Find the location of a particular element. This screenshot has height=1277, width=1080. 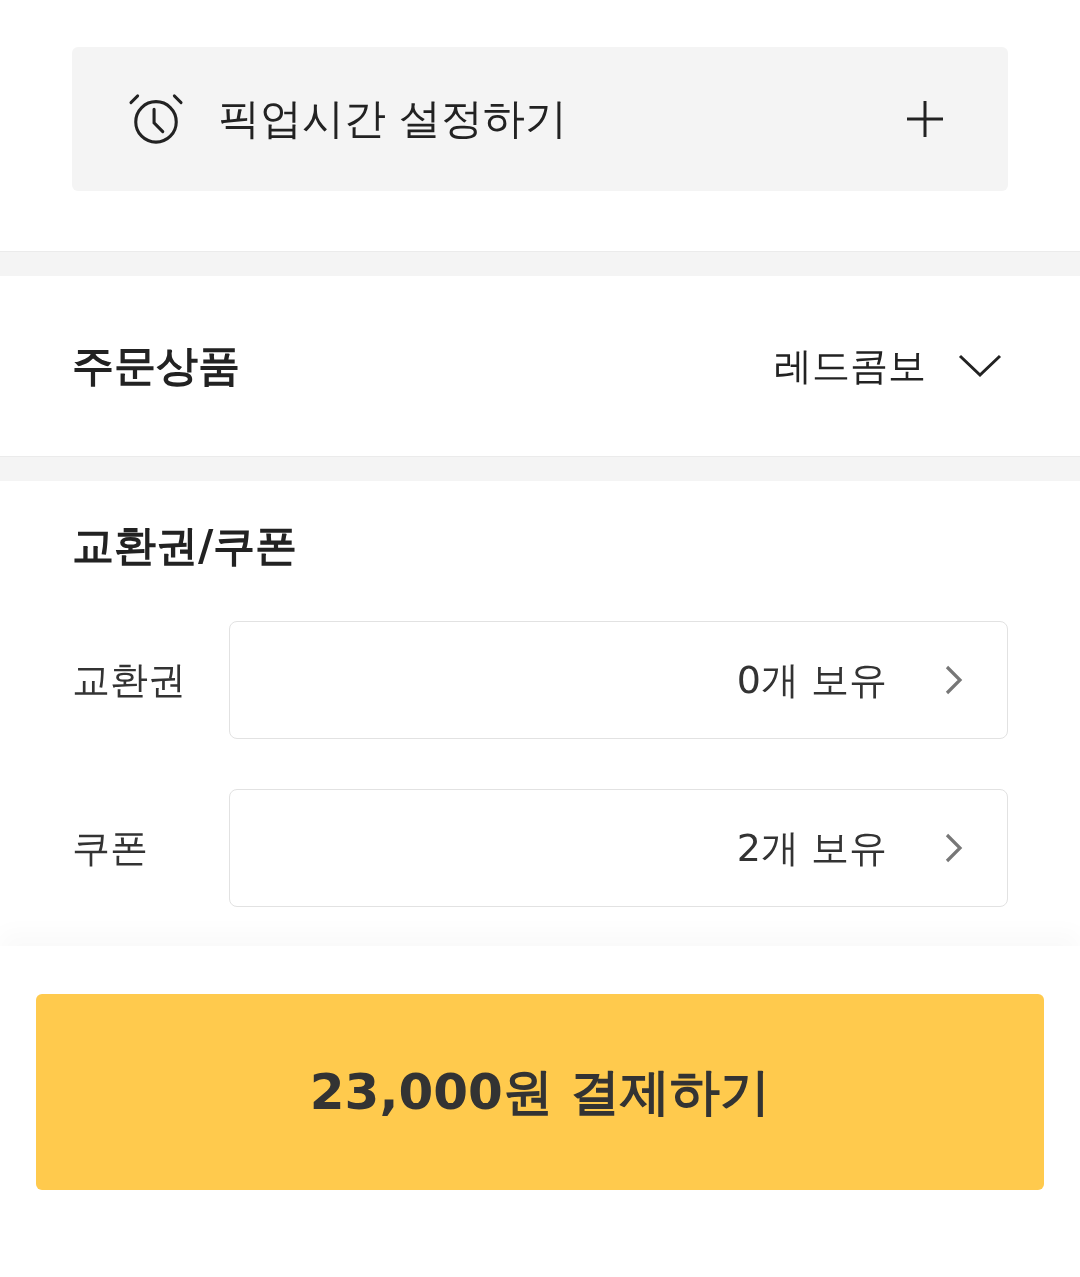

order-summary-toggle: 레드콤보 is located at coordinates (888, 366).